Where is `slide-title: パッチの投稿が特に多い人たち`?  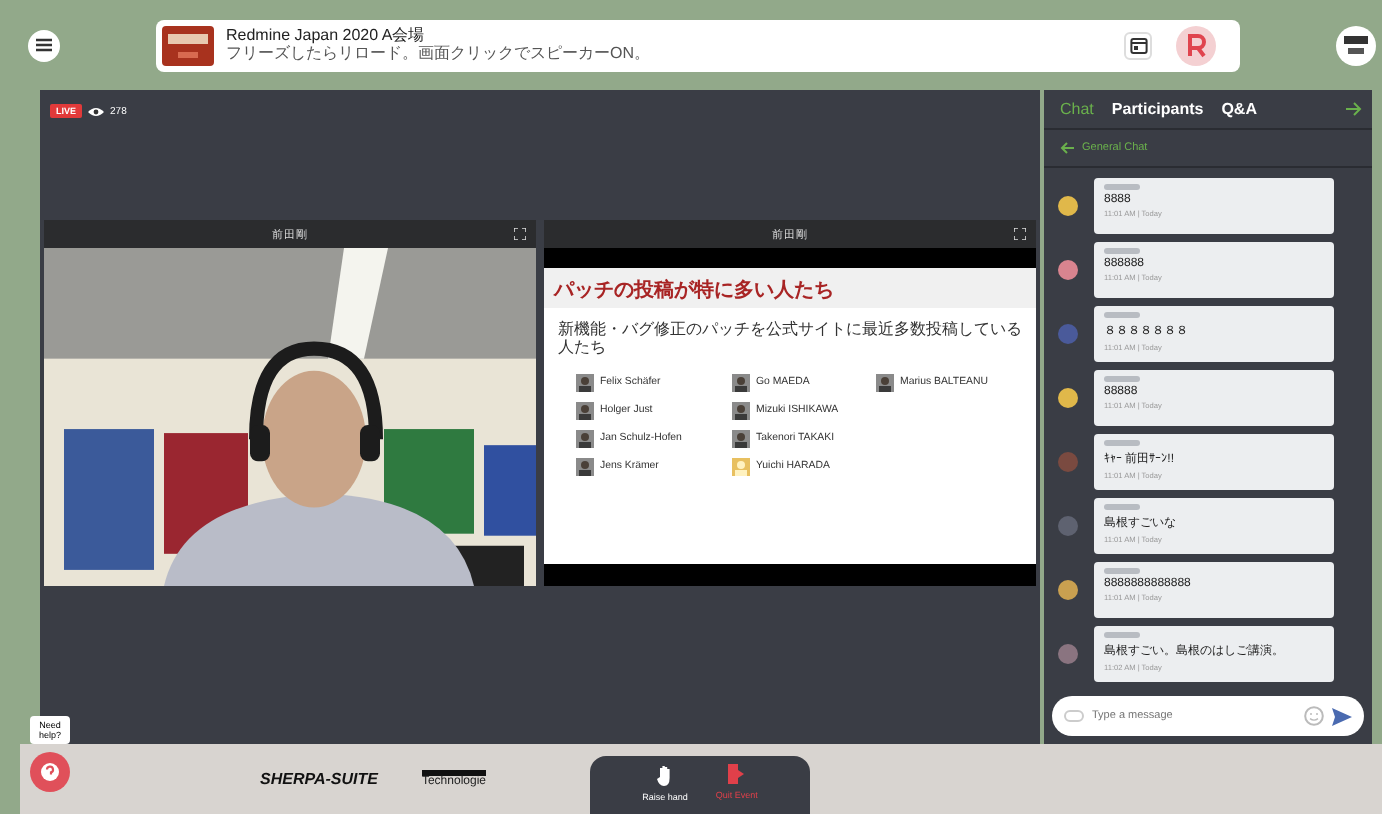 slide-title: パッチの投稿が特に多い人たち is located at coordinates (790, 288).